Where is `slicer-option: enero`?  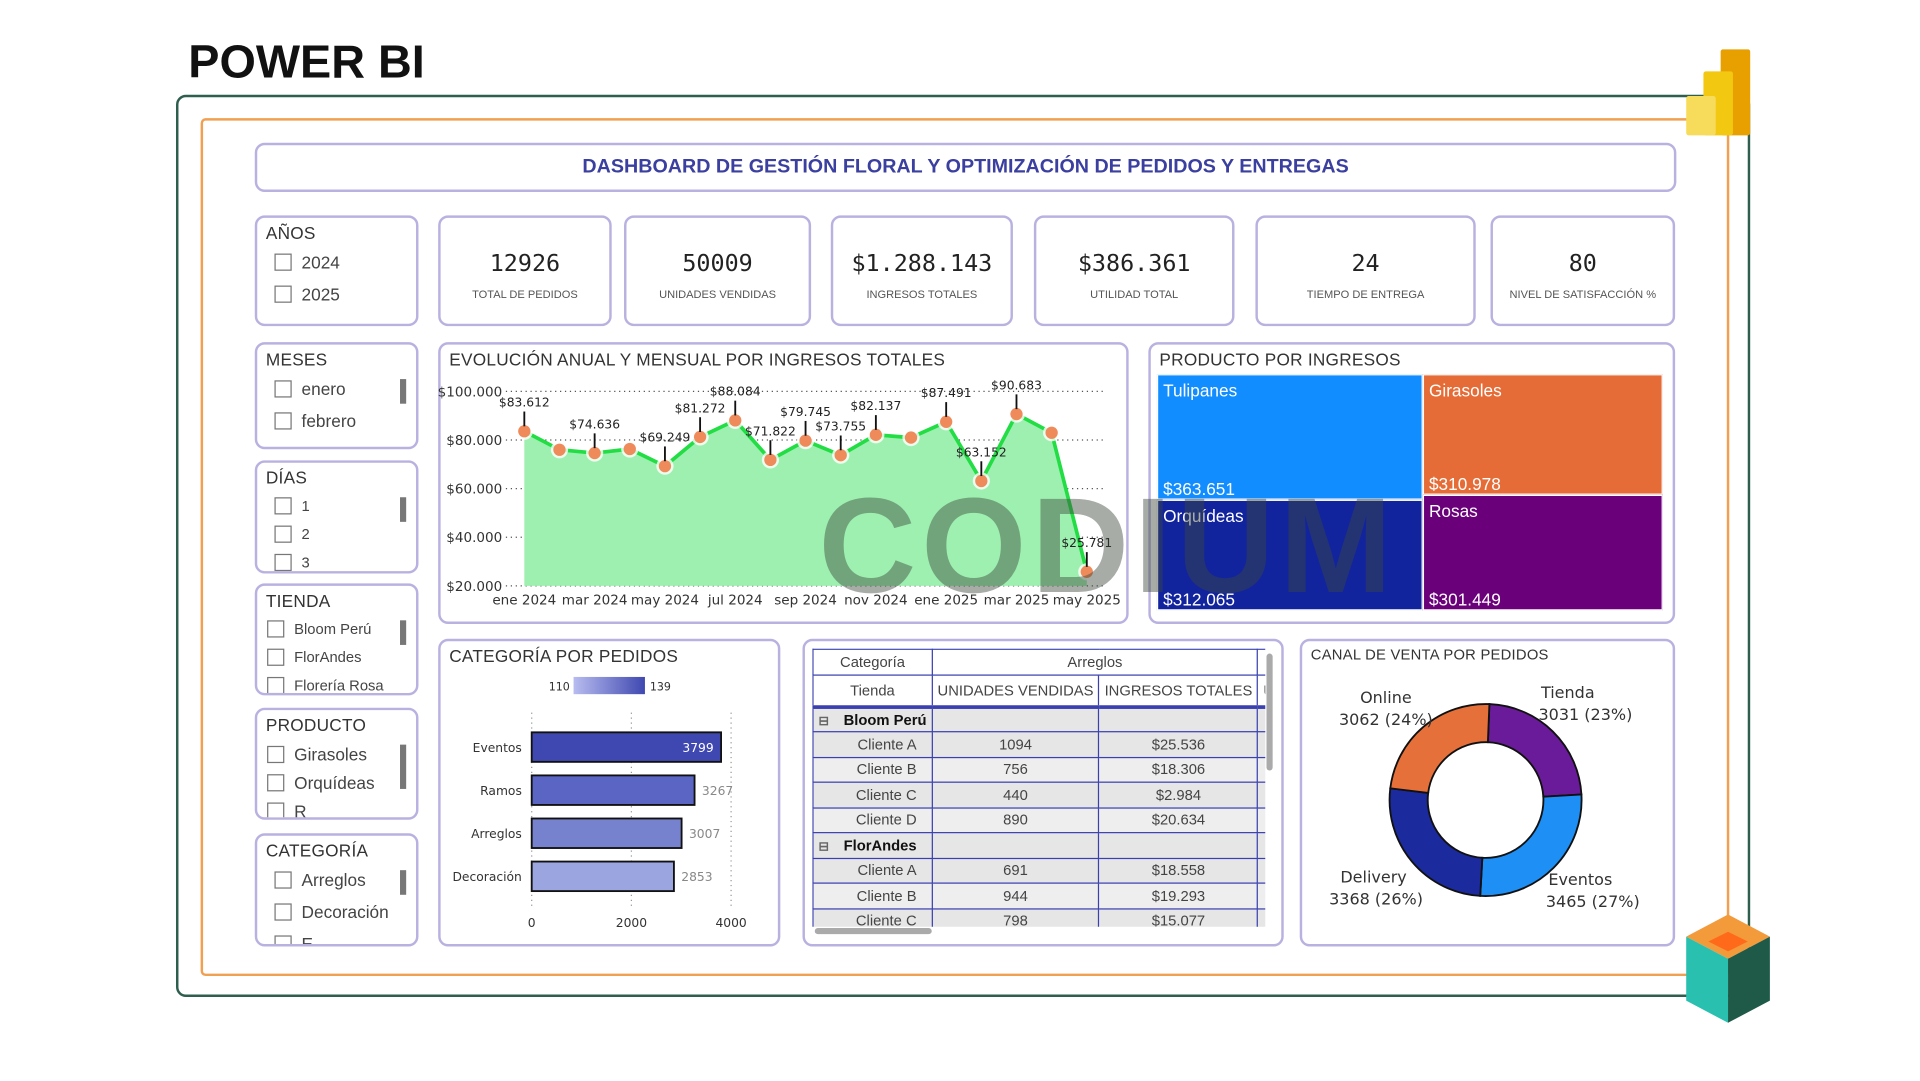 slicer-option: enero is located at coordinates (310, 389).